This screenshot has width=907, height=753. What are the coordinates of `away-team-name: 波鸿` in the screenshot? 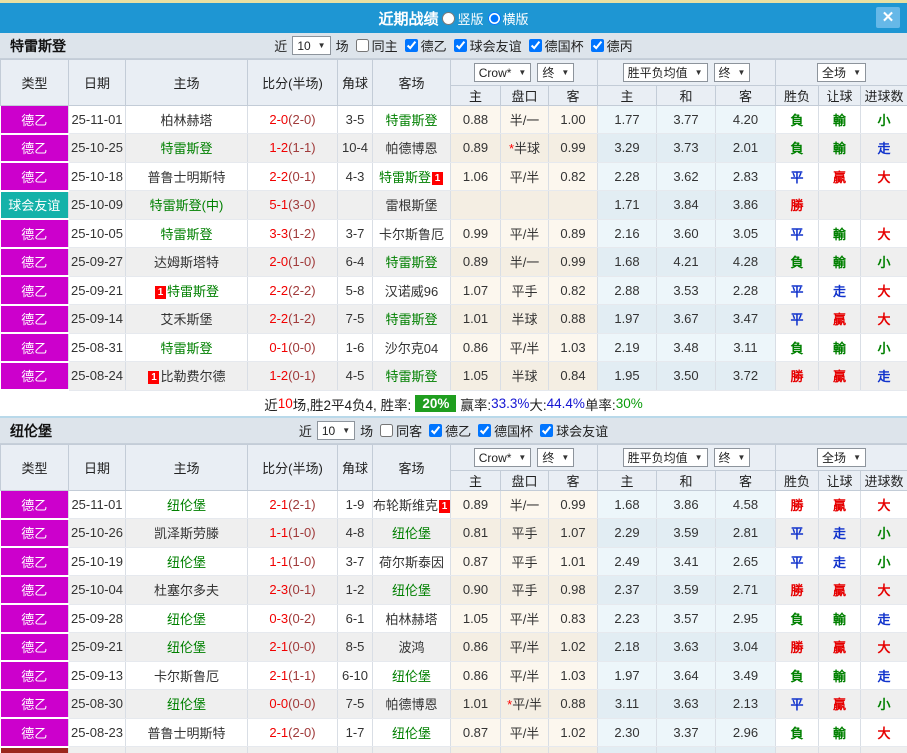 It's located at (411, 648).